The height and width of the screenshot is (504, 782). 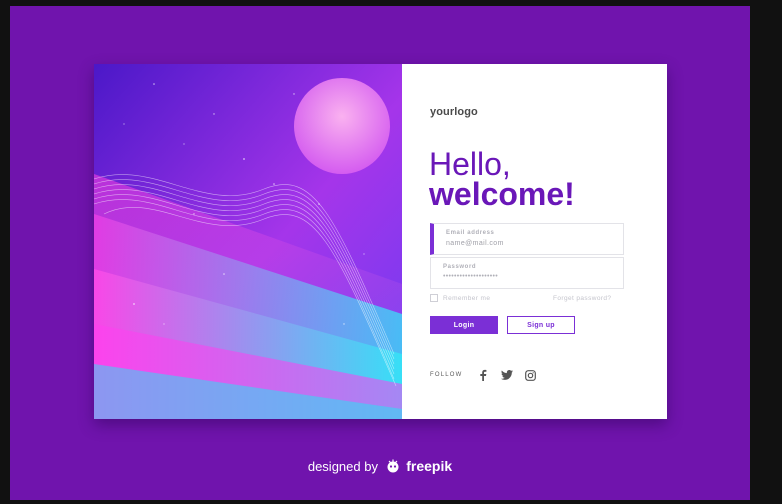 I want to click on facebook-icon, so click(x=483, y=375).